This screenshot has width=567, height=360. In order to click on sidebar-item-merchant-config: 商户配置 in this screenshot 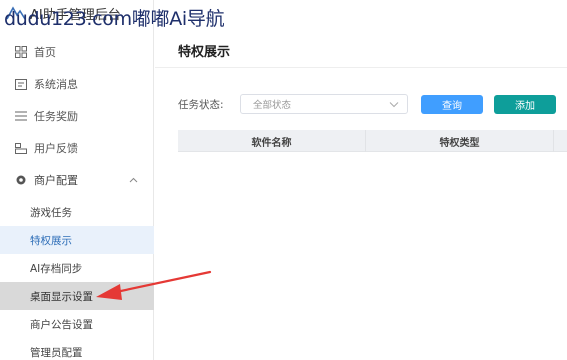, I will do `click(77, 180)`.